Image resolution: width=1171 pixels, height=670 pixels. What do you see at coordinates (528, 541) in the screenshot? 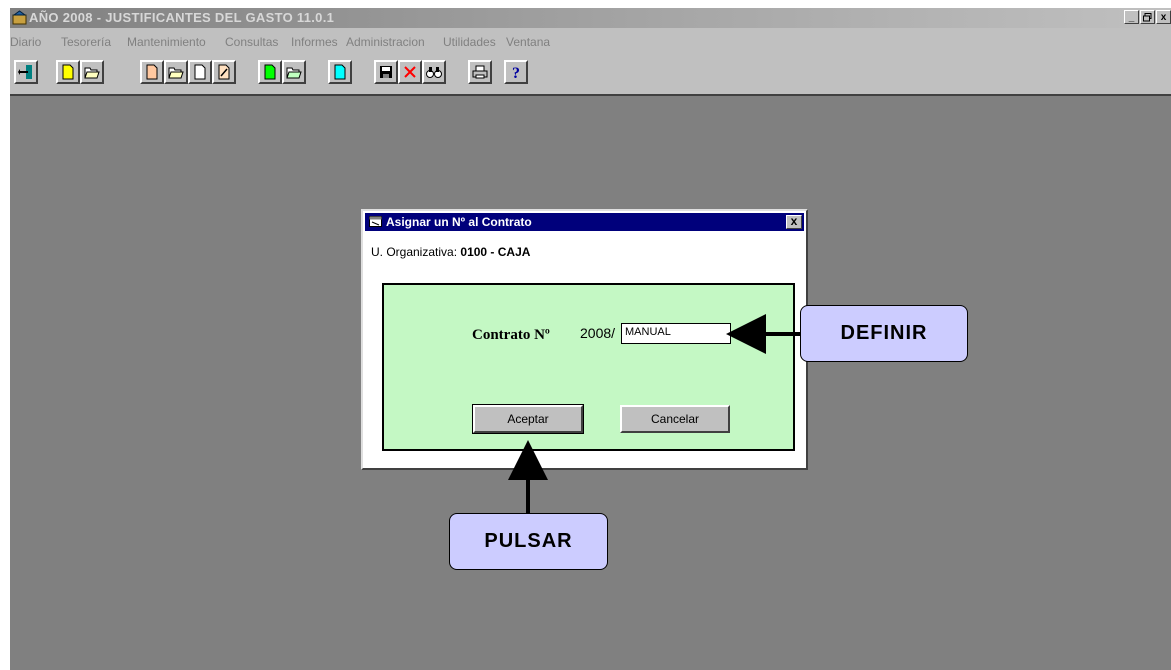
I see `pulsar-callout: PULSAR` at bounding box center [528, 541].